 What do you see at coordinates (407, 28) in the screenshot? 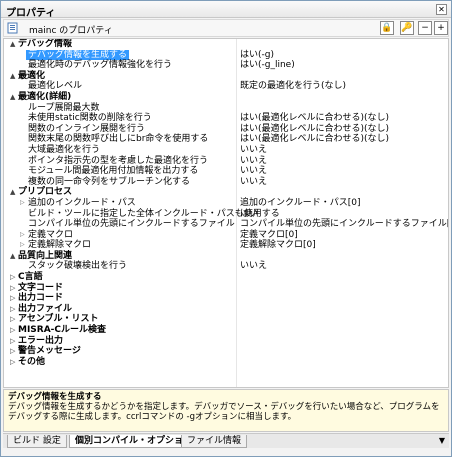
I see `key-icon: 🔑` at bounding box center [407, 28].